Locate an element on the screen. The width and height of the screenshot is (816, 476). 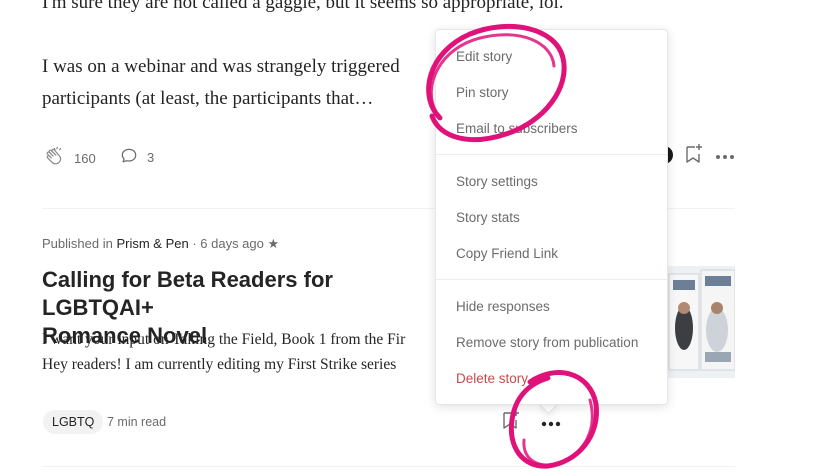
story2-meta: Published in Prism & Pen · 6 days ago ★ is located at coordinates (160, 244).